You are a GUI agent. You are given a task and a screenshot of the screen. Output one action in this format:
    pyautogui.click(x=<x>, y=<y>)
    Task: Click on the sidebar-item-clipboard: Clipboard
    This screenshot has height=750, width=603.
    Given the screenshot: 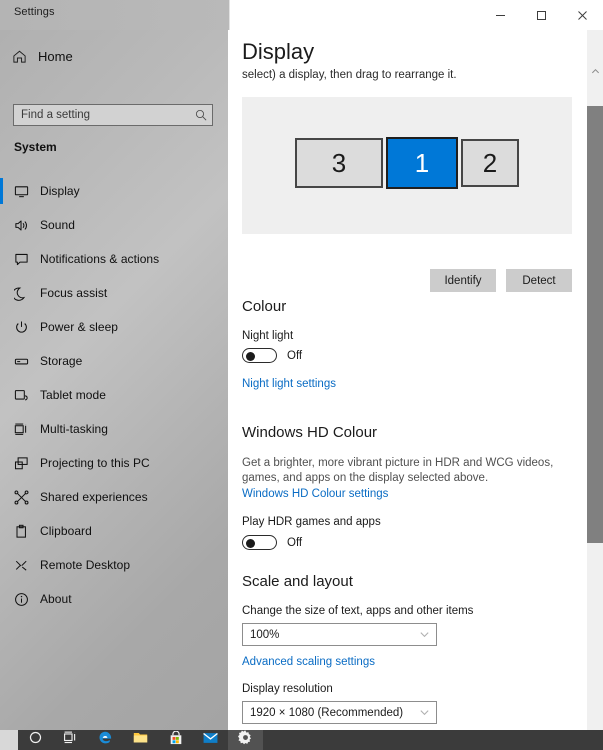 What is the action you would take?
    pyautogui.click(x=114, y=531)
    